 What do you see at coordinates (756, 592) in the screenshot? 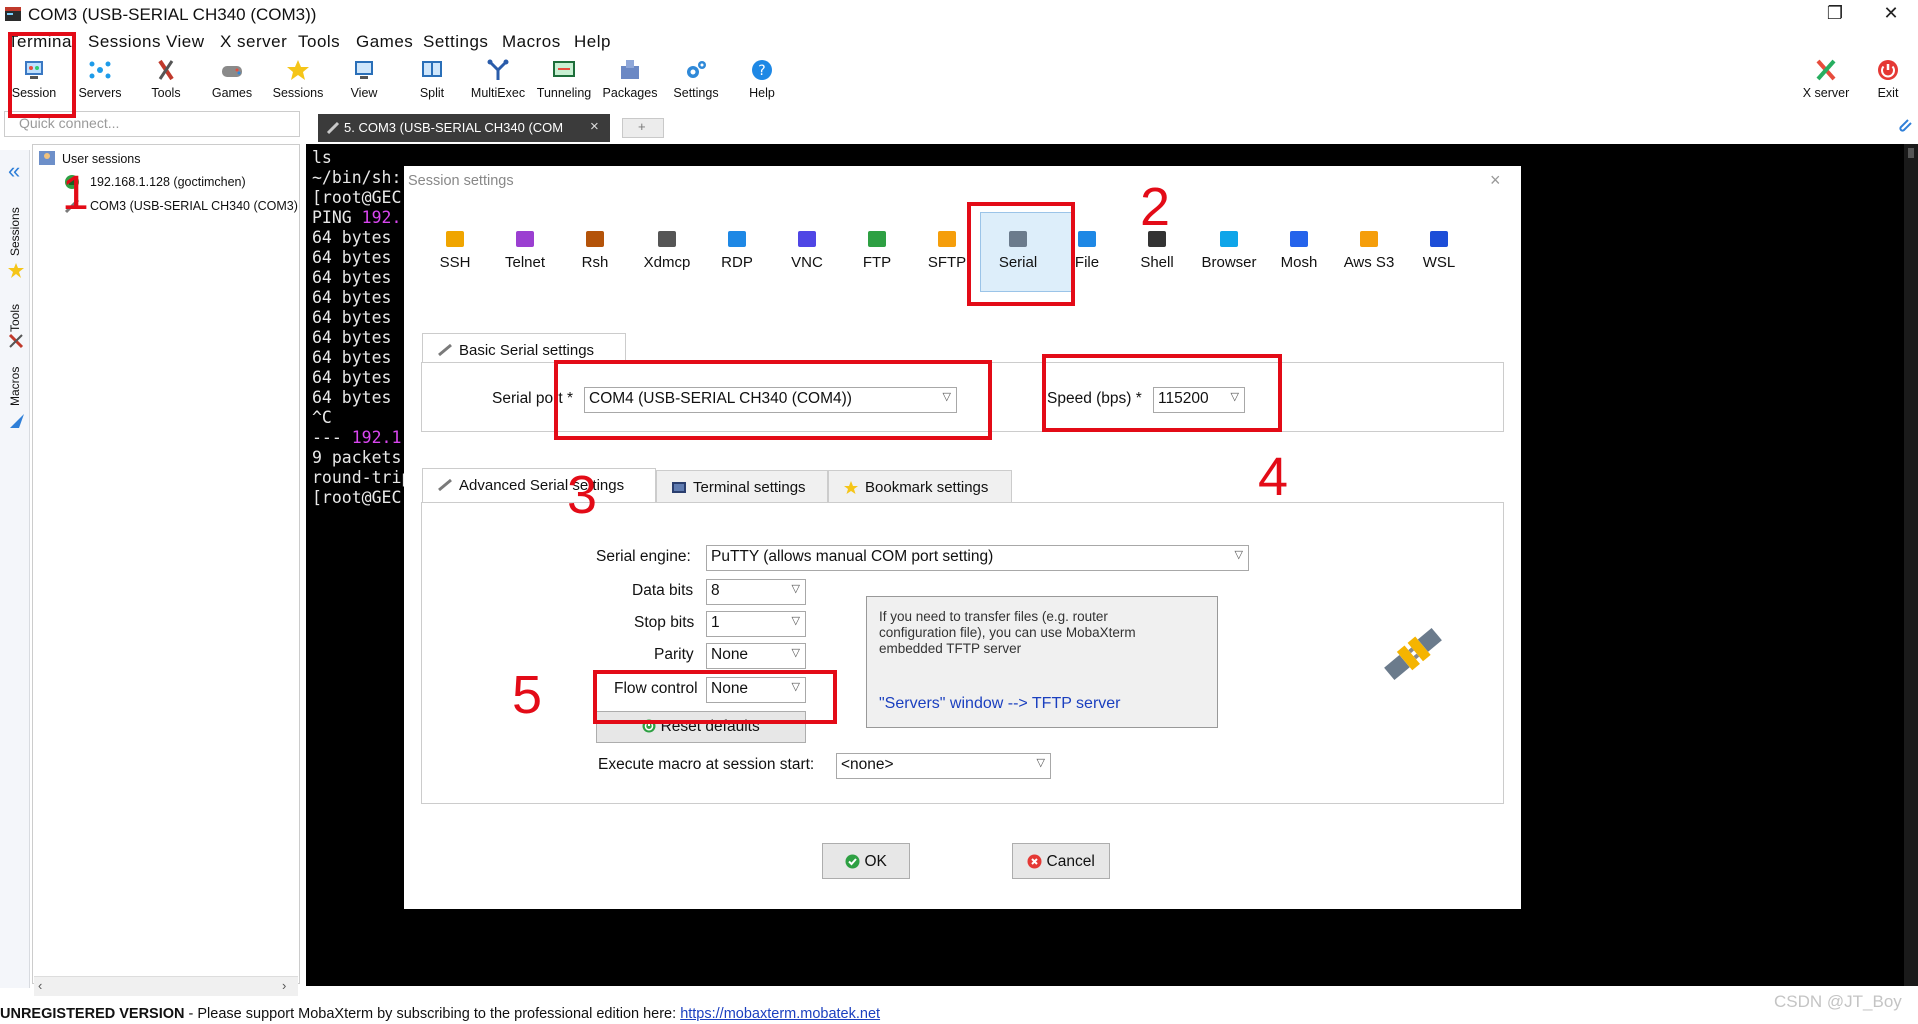
I see `data-bits-select: 8 ▽` at bounding box center [756, 592].